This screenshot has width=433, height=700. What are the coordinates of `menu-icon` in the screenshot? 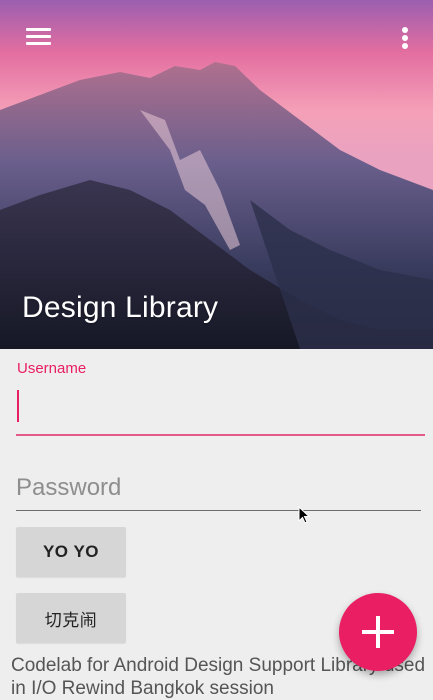 It's located at (38, 38).